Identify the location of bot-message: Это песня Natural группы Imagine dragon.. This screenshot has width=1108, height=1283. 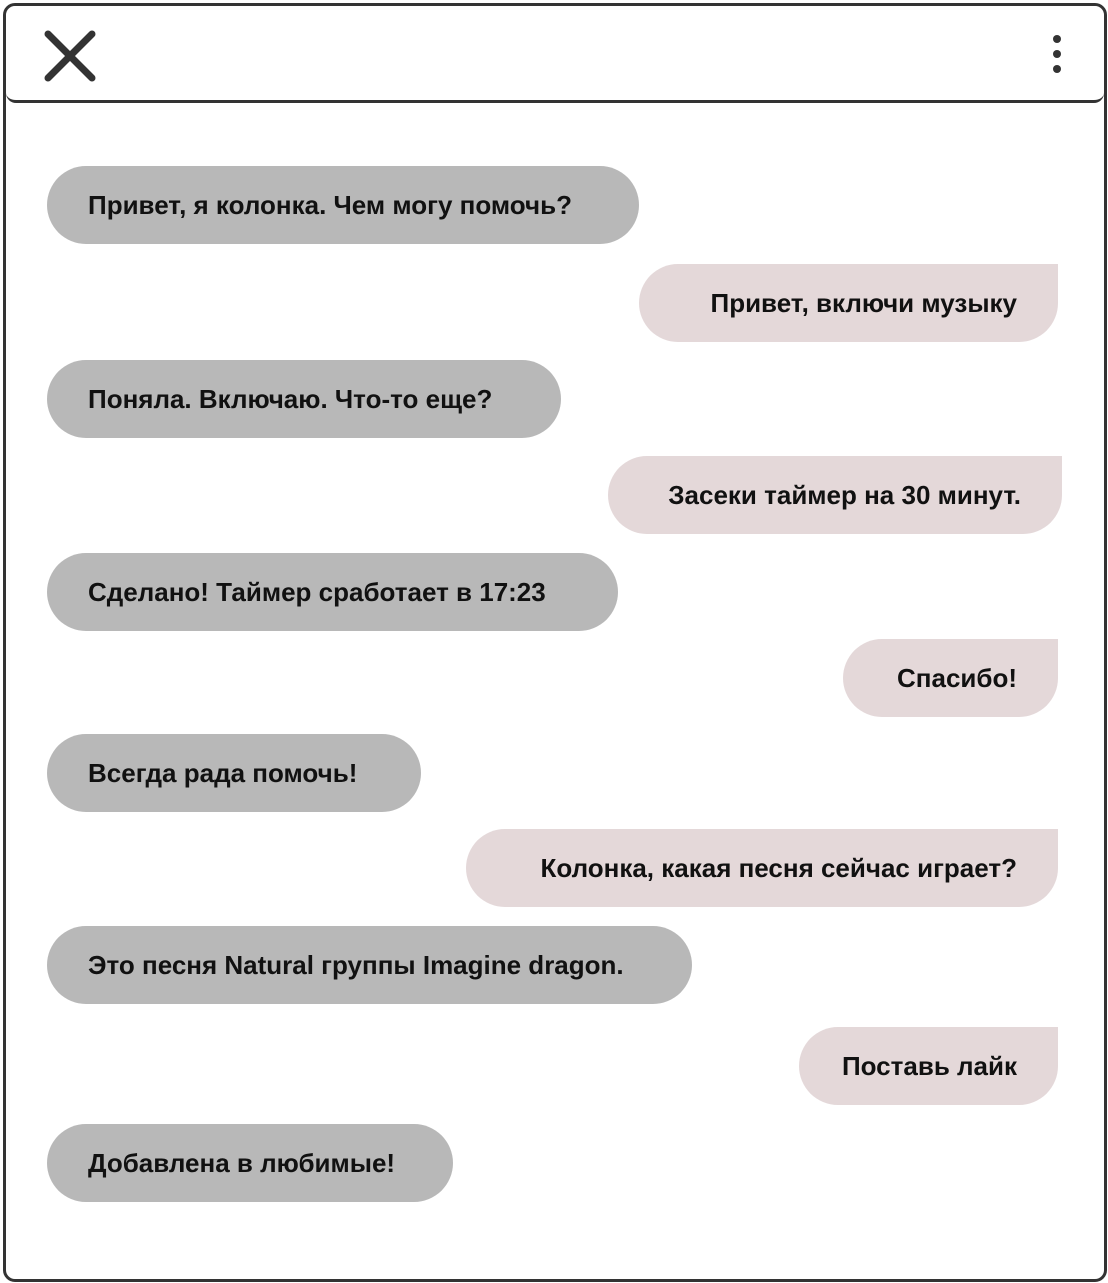
(369, 965).